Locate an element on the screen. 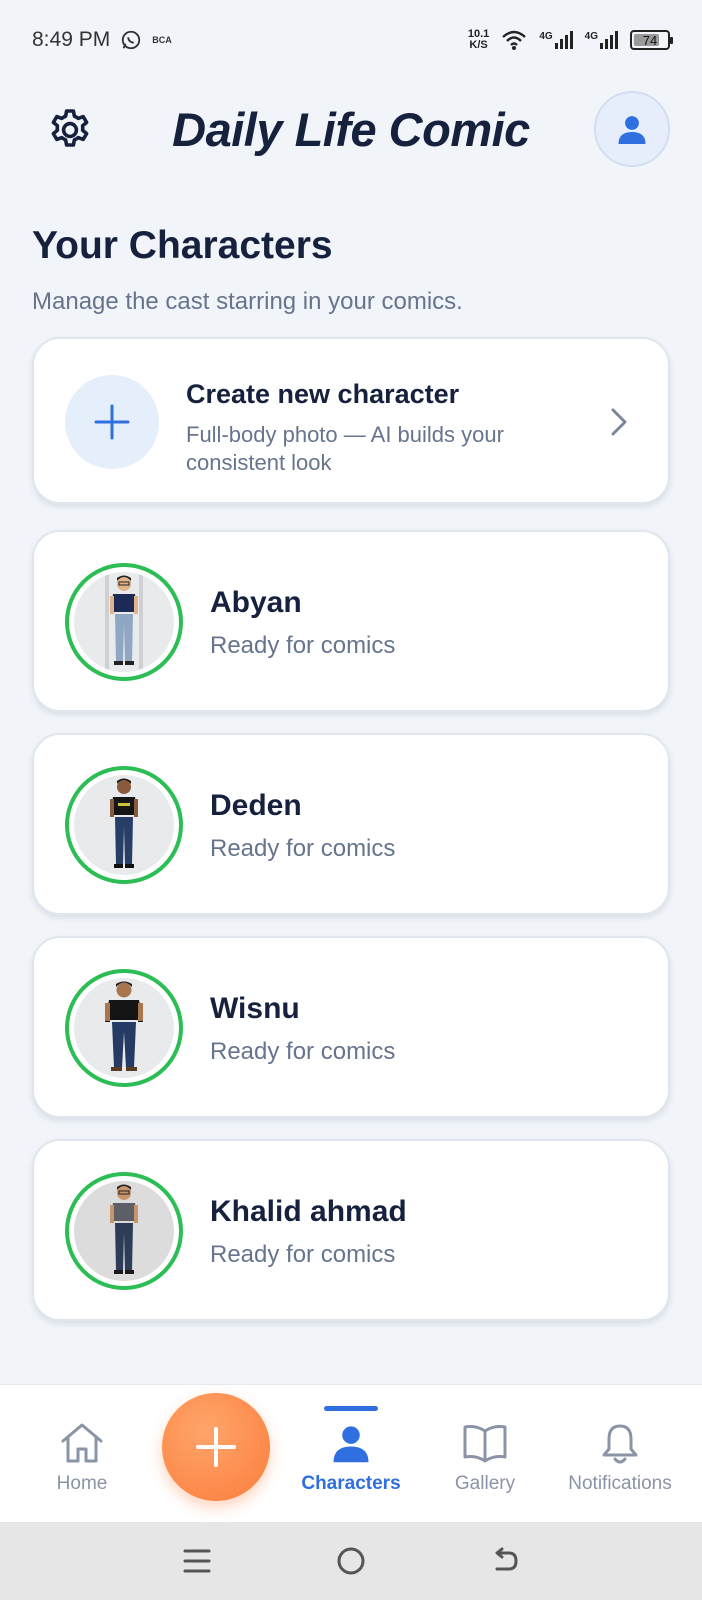  character-name: Deden is located at coordinates (256, 805).